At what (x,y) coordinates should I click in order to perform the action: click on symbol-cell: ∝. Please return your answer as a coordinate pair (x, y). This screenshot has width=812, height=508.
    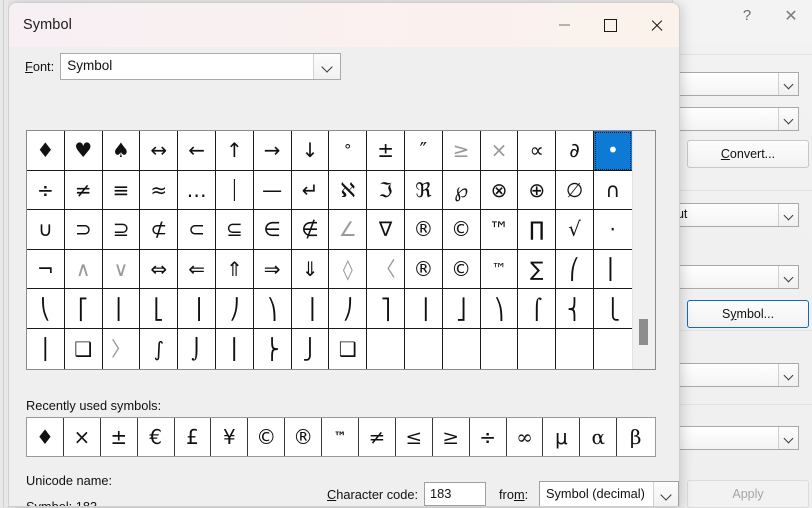
    Looking at the image, I should click on (537, 151).